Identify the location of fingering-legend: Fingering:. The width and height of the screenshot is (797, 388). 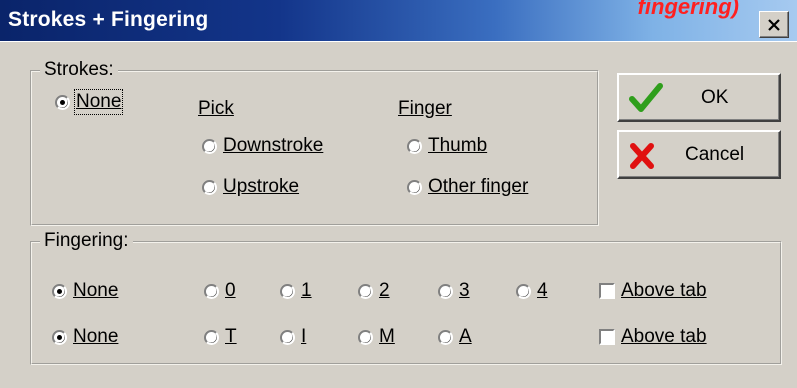
(86, 241).